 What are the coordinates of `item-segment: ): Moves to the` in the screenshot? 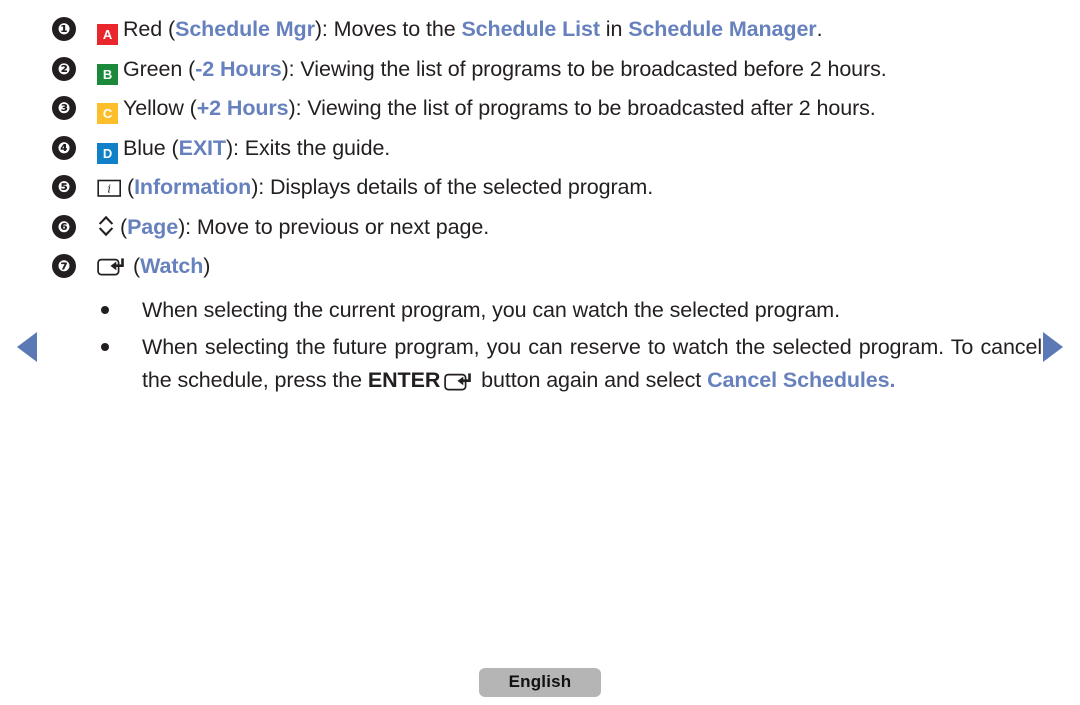 It's located at (388, 29).